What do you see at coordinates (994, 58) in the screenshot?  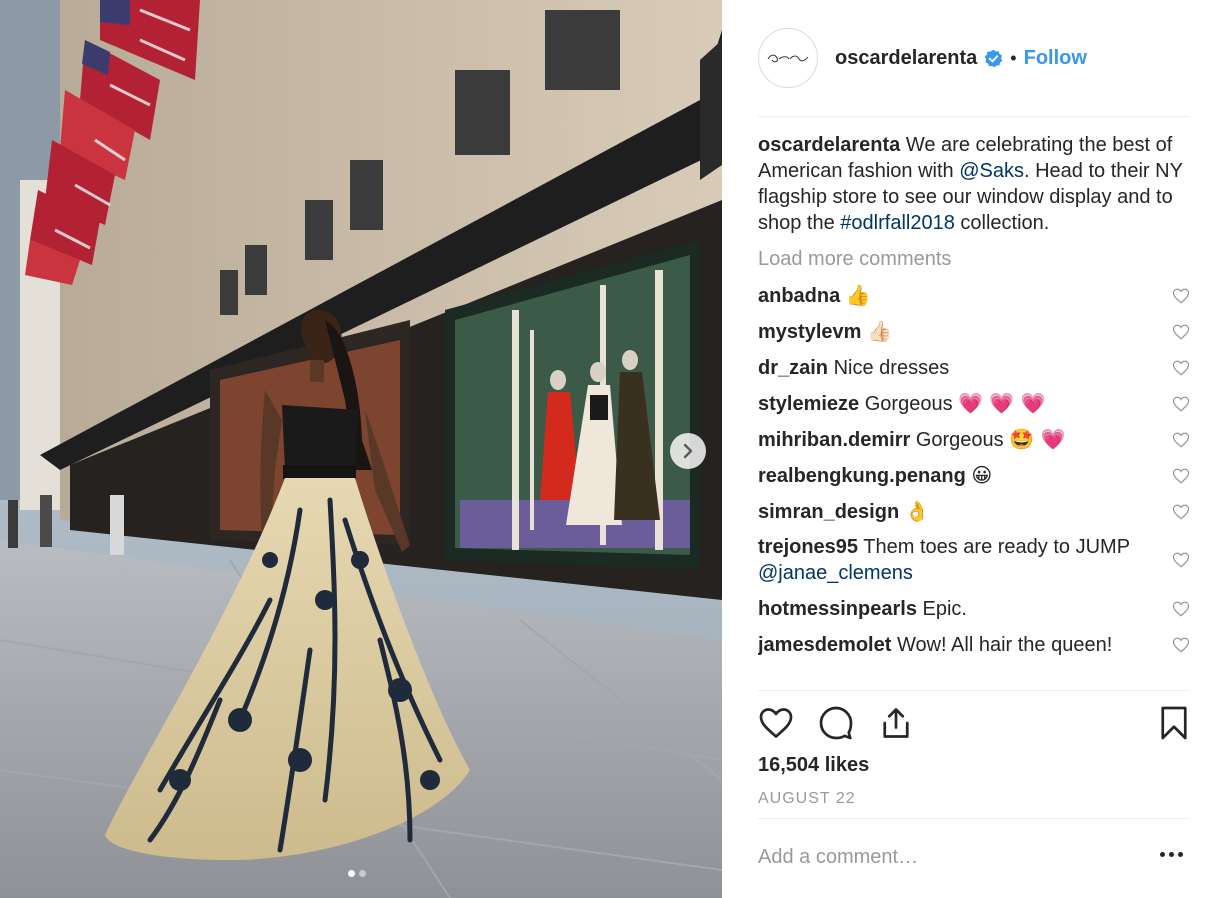 I see `verified-badge-icon` at bounding box center [994, 58].